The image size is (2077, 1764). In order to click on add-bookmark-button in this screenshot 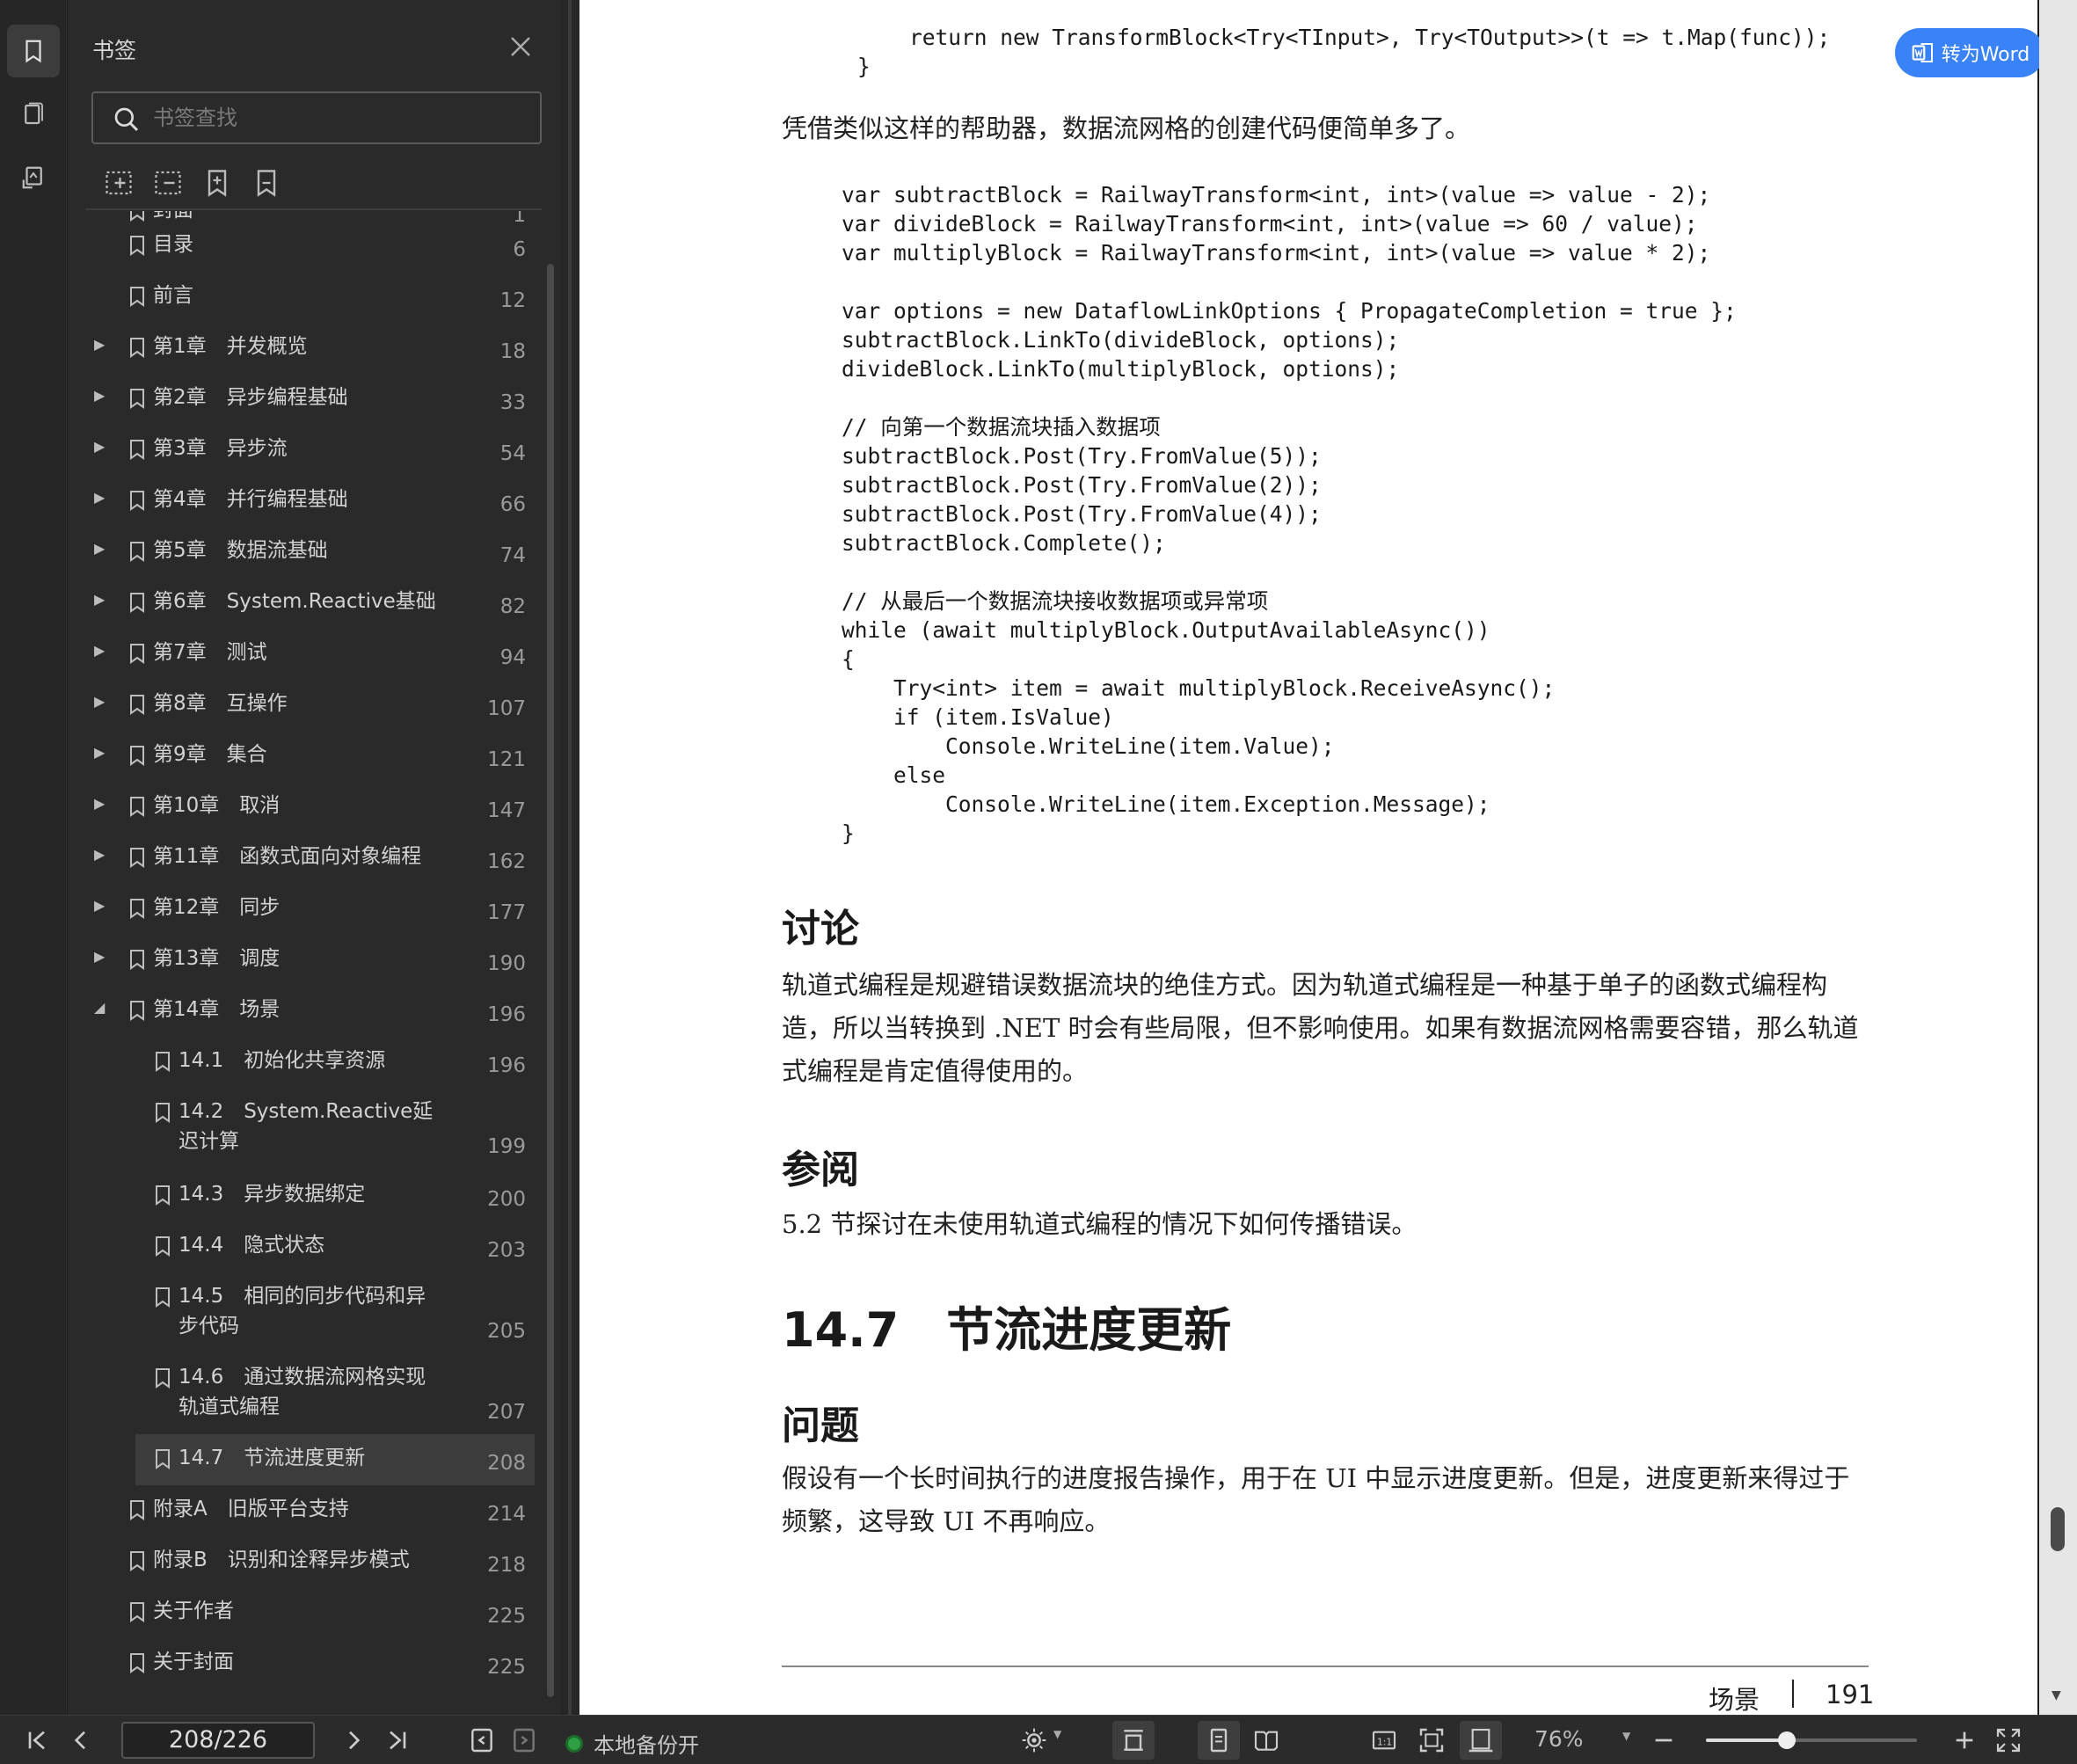, I will do `click(217, 183)`.